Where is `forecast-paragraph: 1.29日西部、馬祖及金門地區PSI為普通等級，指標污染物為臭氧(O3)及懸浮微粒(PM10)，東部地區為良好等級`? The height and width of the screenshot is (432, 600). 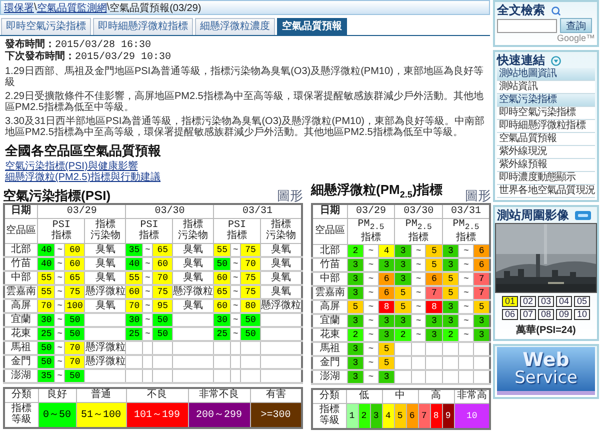
forecast-paragraph: 1.29日西部、馬祖及金門地區PSI為普通等級，指標污染物為臭氧(O3)及懸浮微粒(PM10)，東部地區為良好等級 is located at coordinates (244, 77).